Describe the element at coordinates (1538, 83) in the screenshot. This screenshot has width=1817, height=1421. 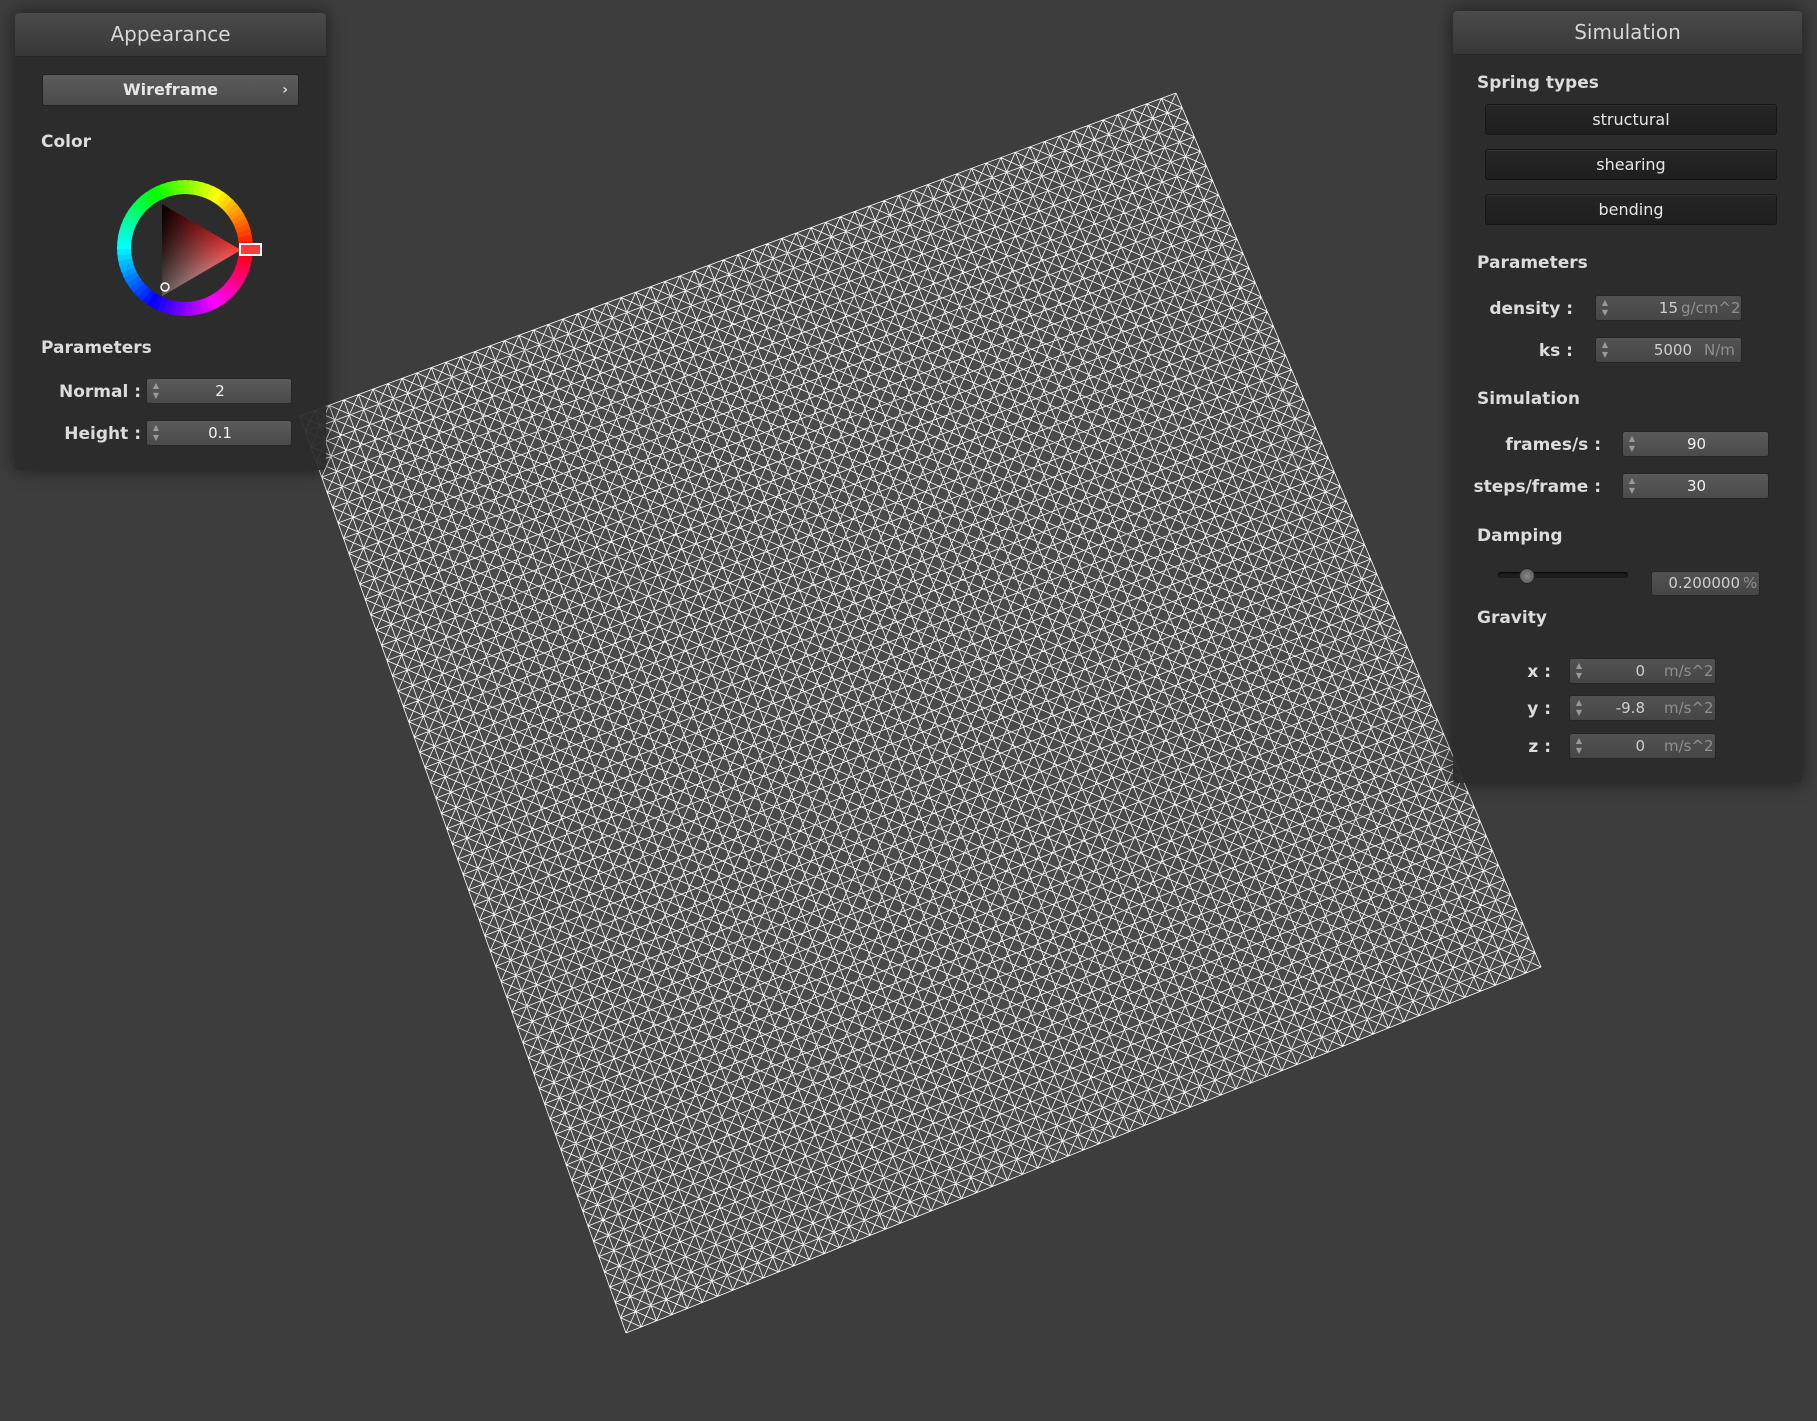
I see `spring-types-label: Spring types` at that location.